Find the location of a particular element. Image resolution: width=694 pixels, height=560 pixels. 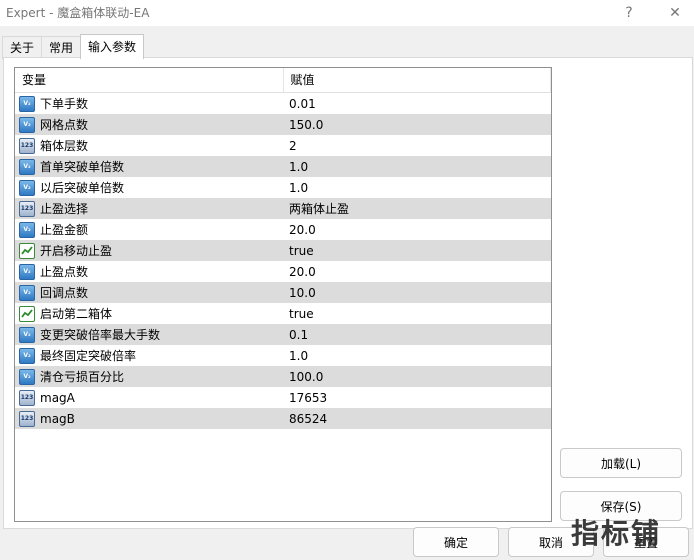

table-row: V₂ 止盈点数 20.0 is located at coordinates (283, 271).